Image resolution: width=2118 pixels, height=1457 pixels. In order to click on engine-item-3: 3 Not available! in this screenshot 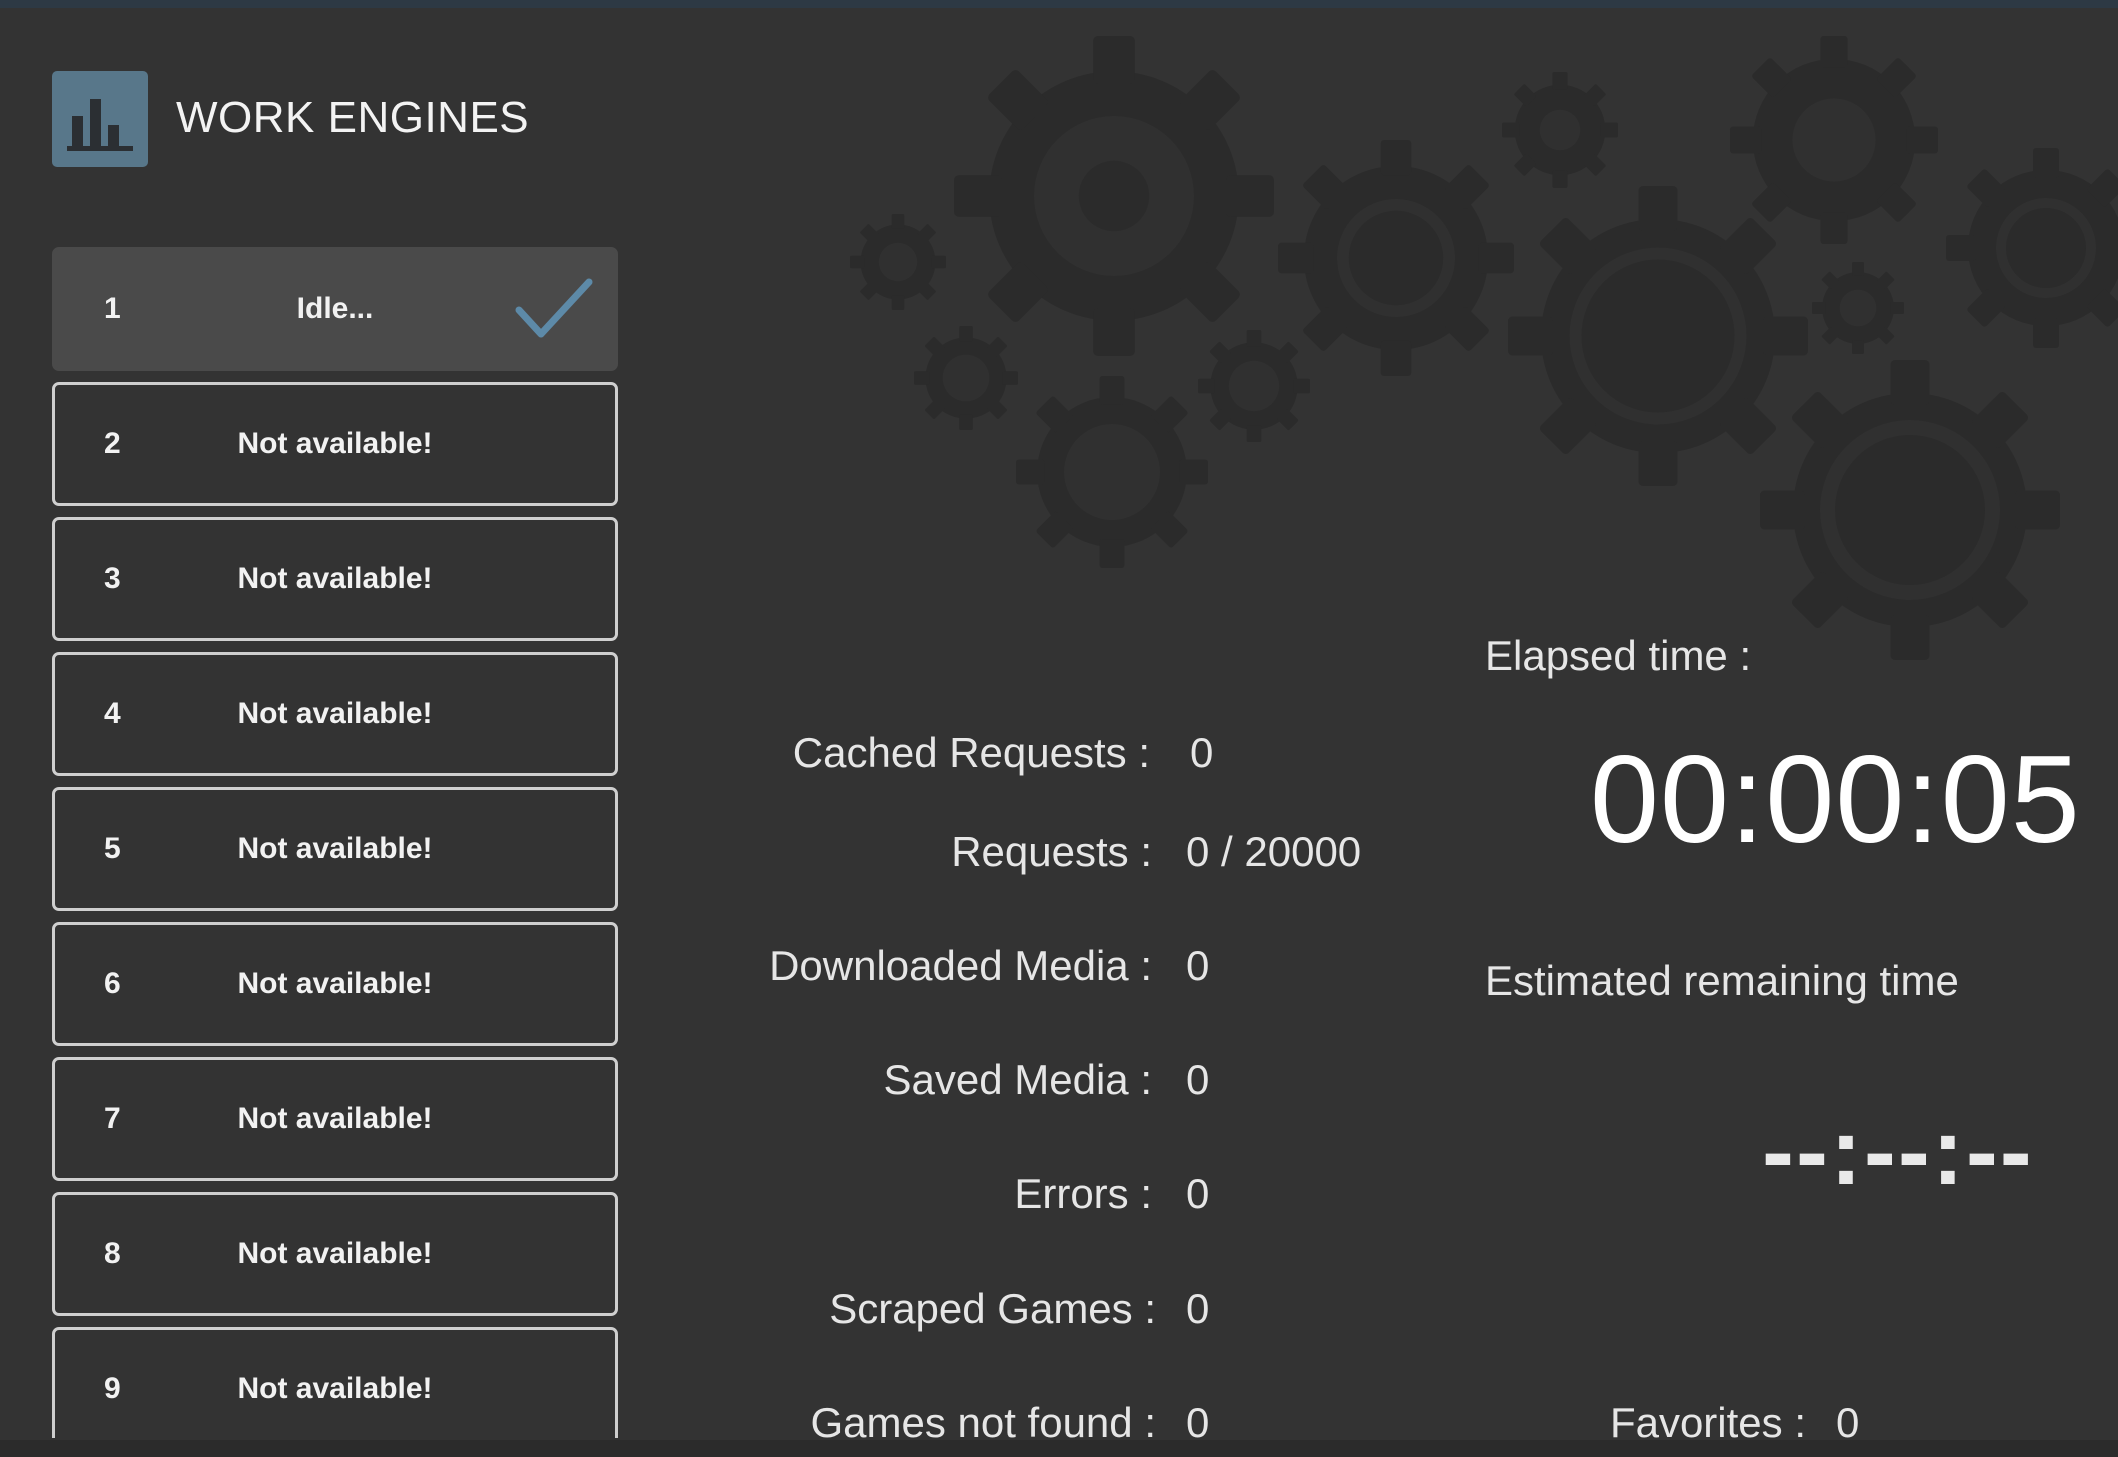, I will do `click(335, 579)`.